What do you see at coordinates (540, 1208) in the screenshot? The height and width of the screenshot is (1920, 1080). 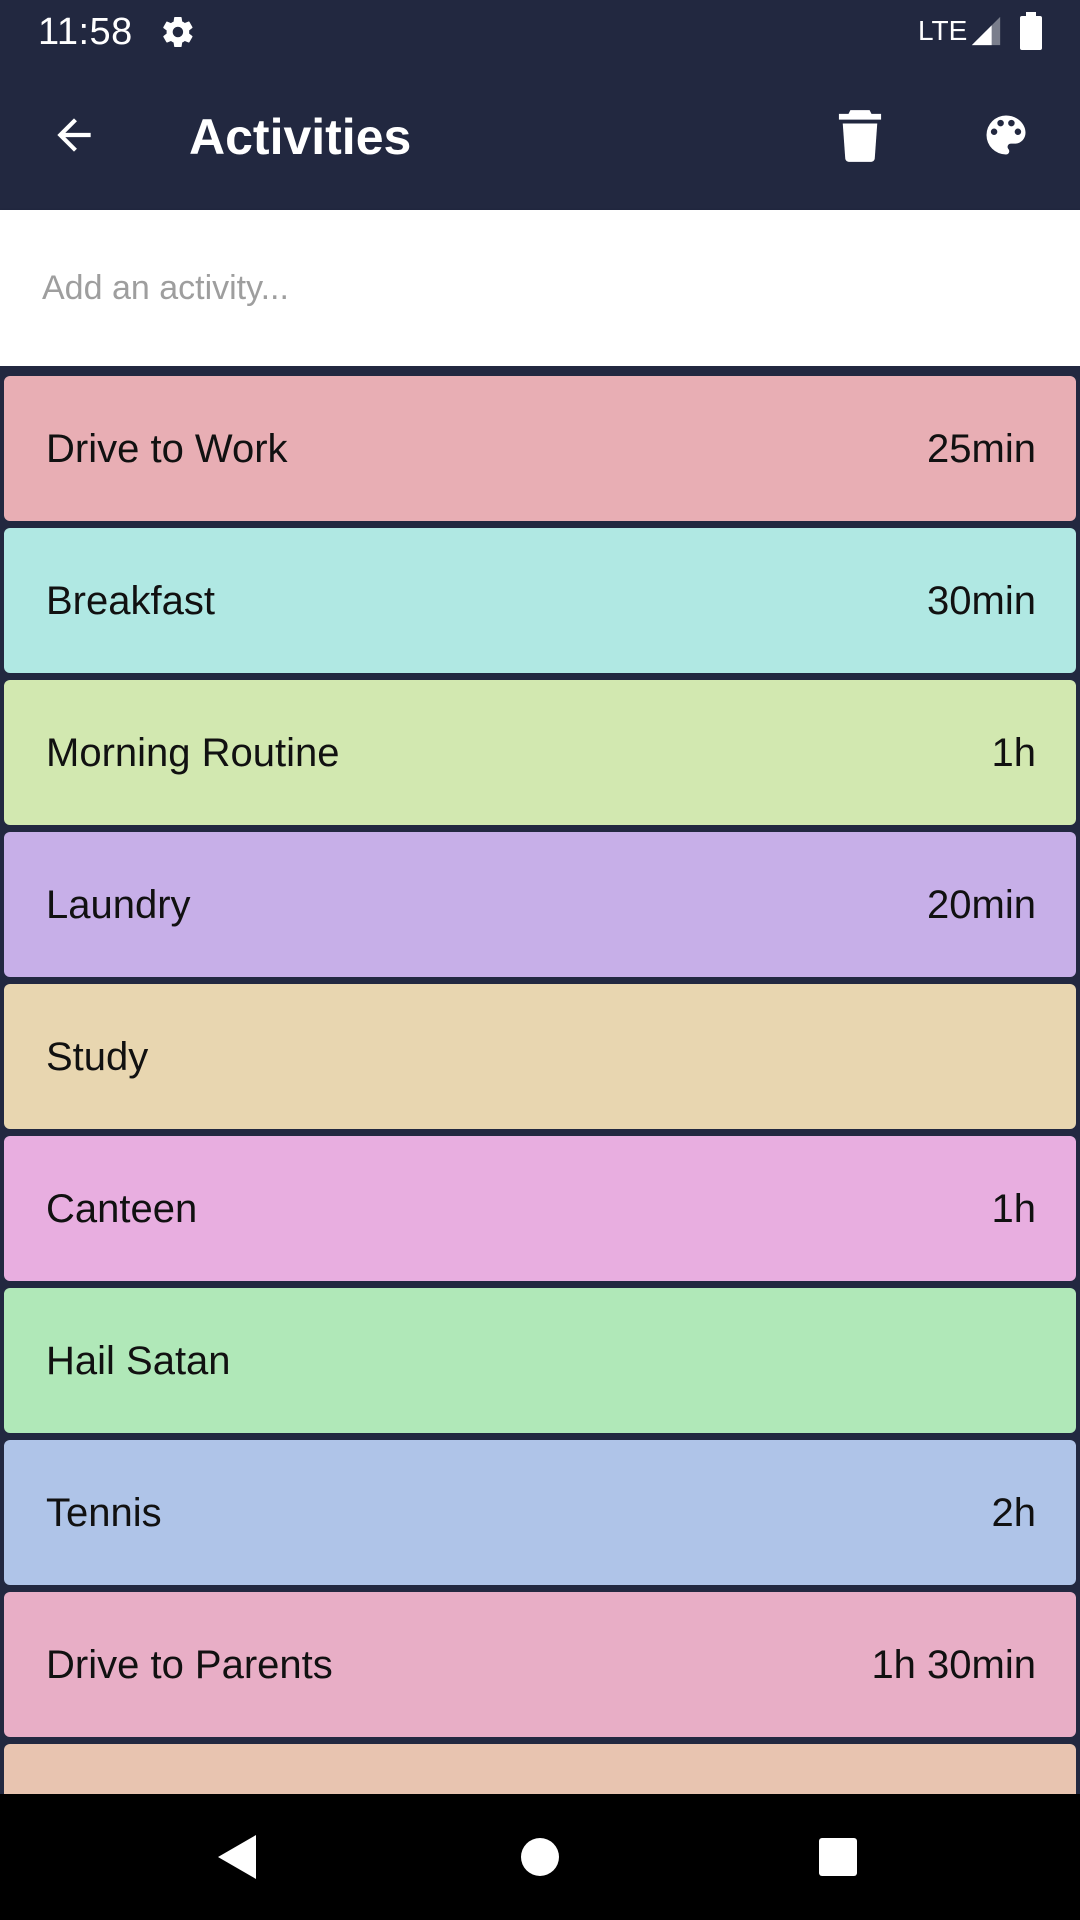 I see `list-item: Canteen 1h` at bounding box center [540, 1208].